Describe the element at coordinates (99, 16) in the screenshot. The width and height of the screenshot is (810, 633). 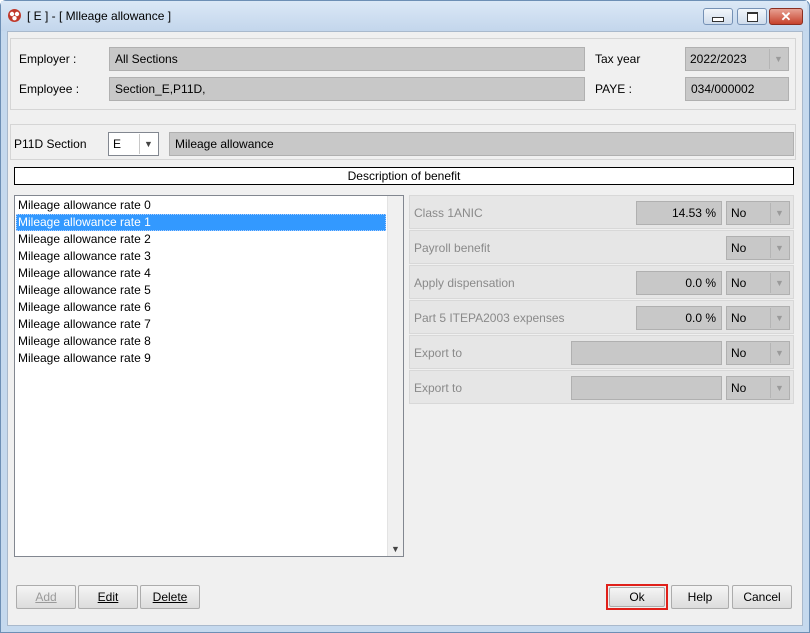
I see `window-title: [ E ] - [ Mlleage allowance ]` at that location.